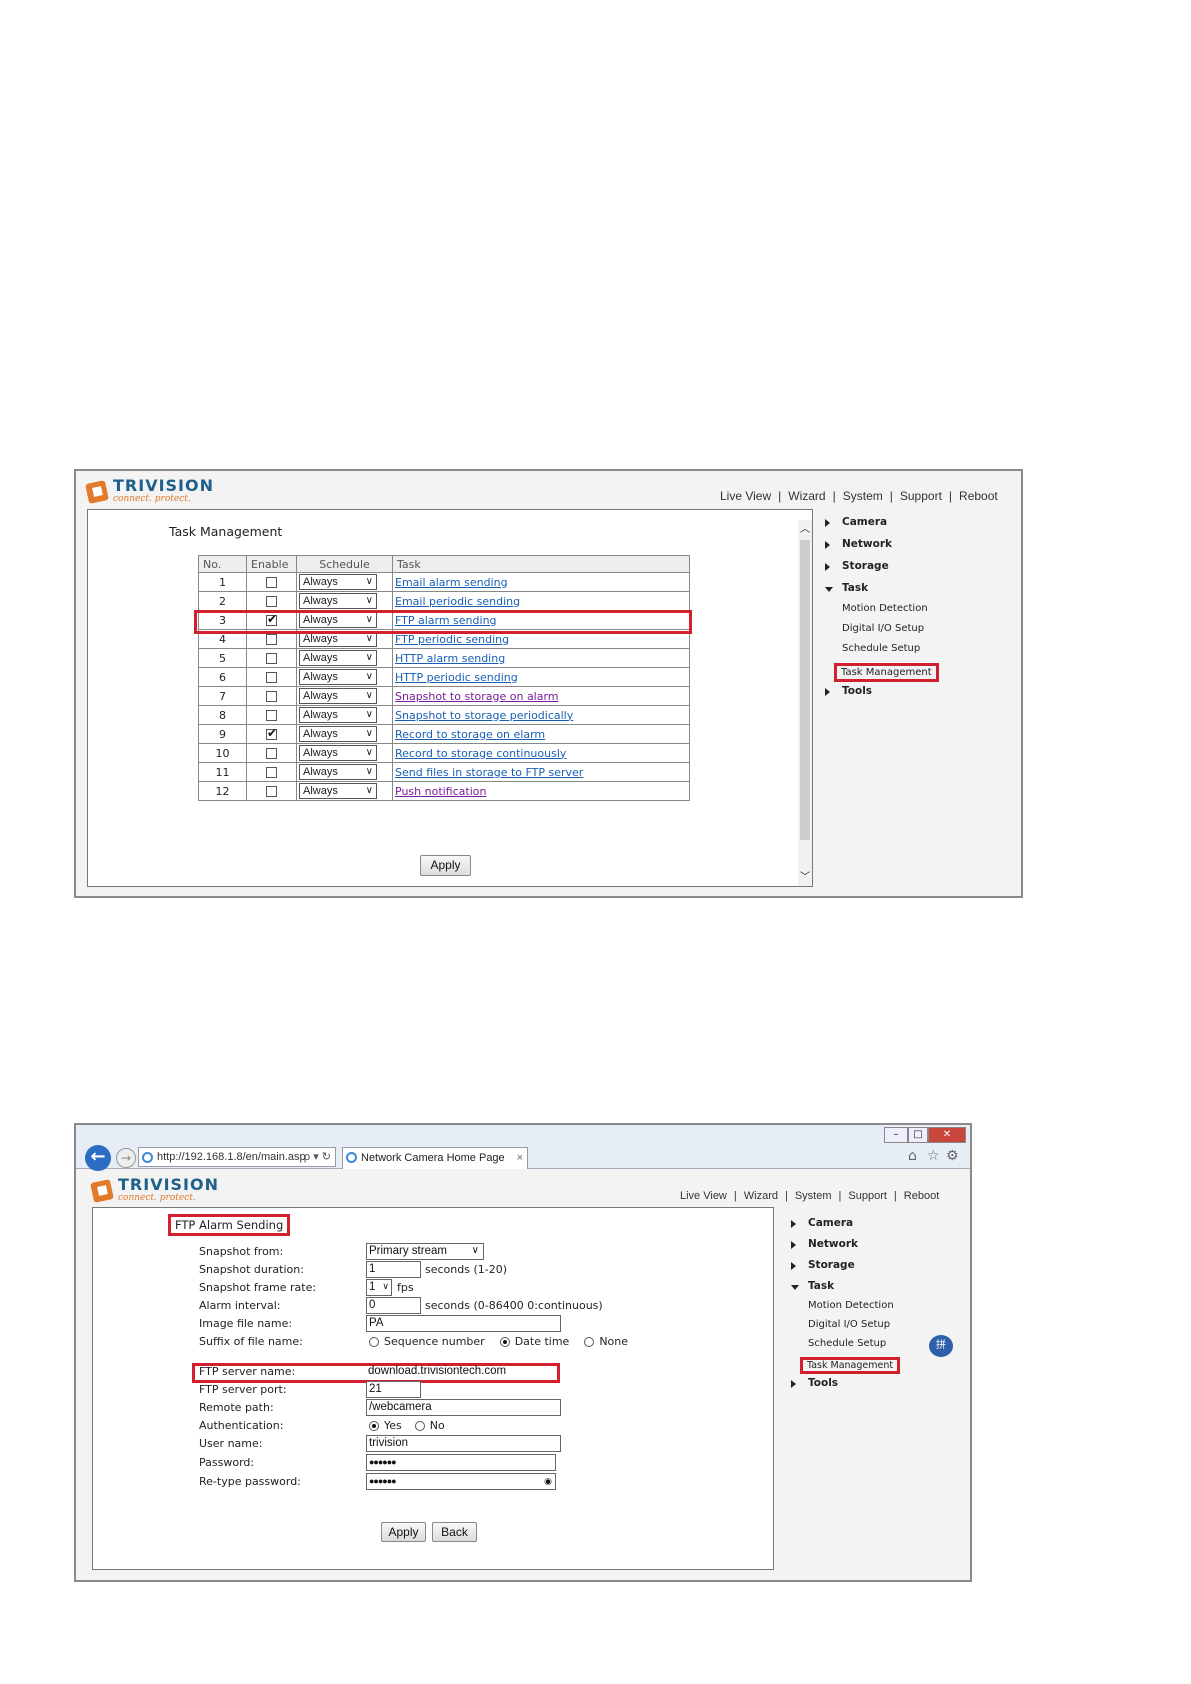 Image resolution: width=1191 pixels, height=1684 pixels. What do you see at coordinates (912, 1156) in the screenshot?
I see `home-icon: ⌂` at bounding box center [912, 1156].